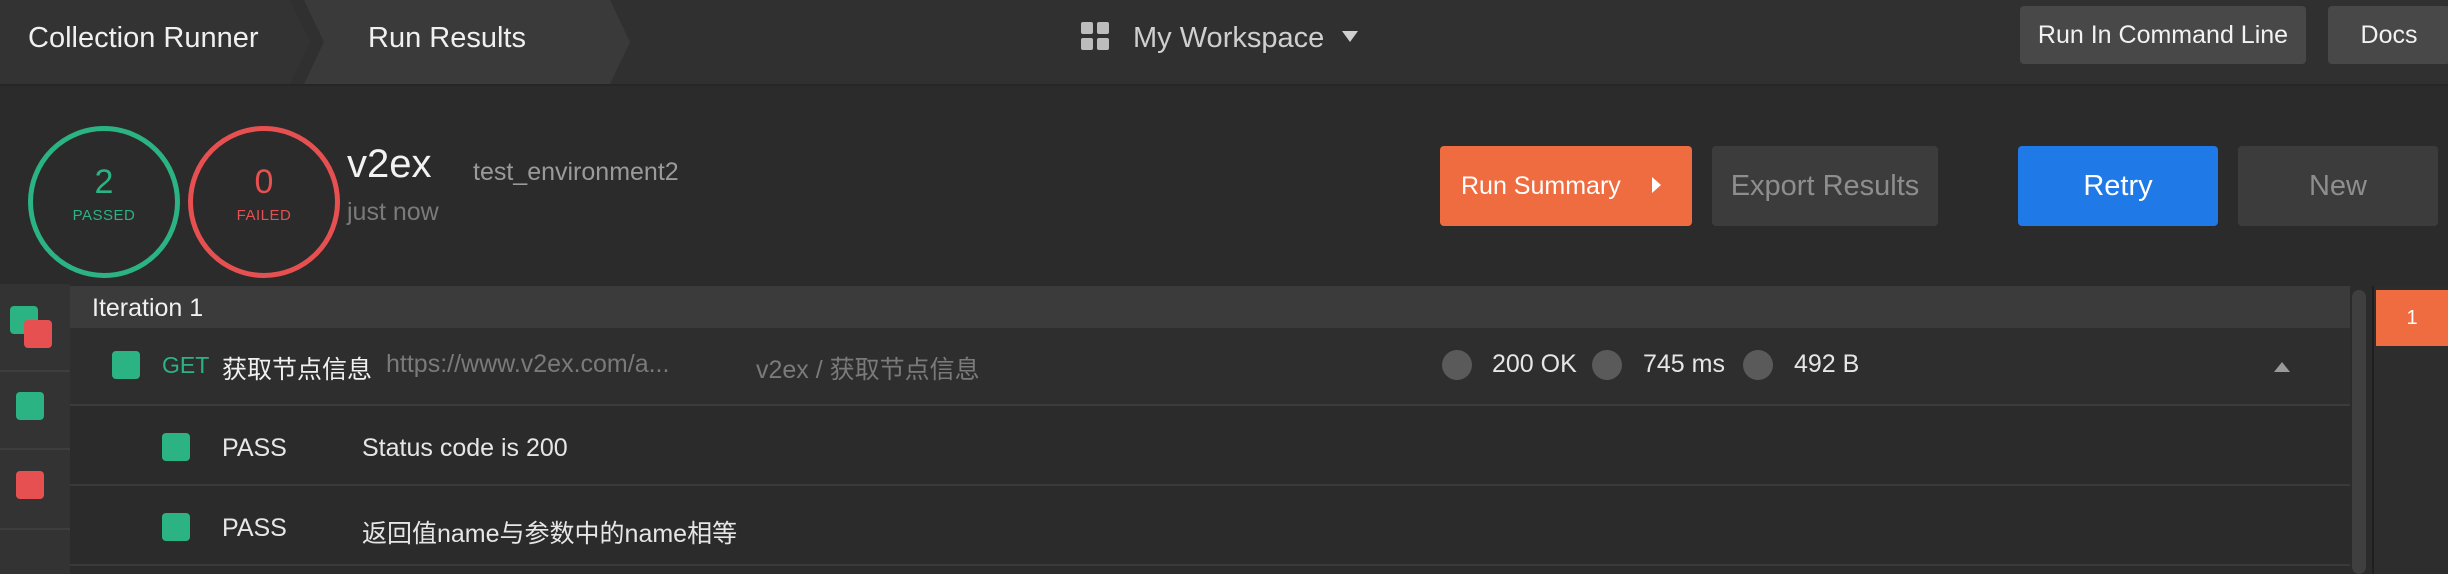 This screenshot has width=2448, height=574. I want to click on iteration-title: Iteration 1, so click(148, 308).